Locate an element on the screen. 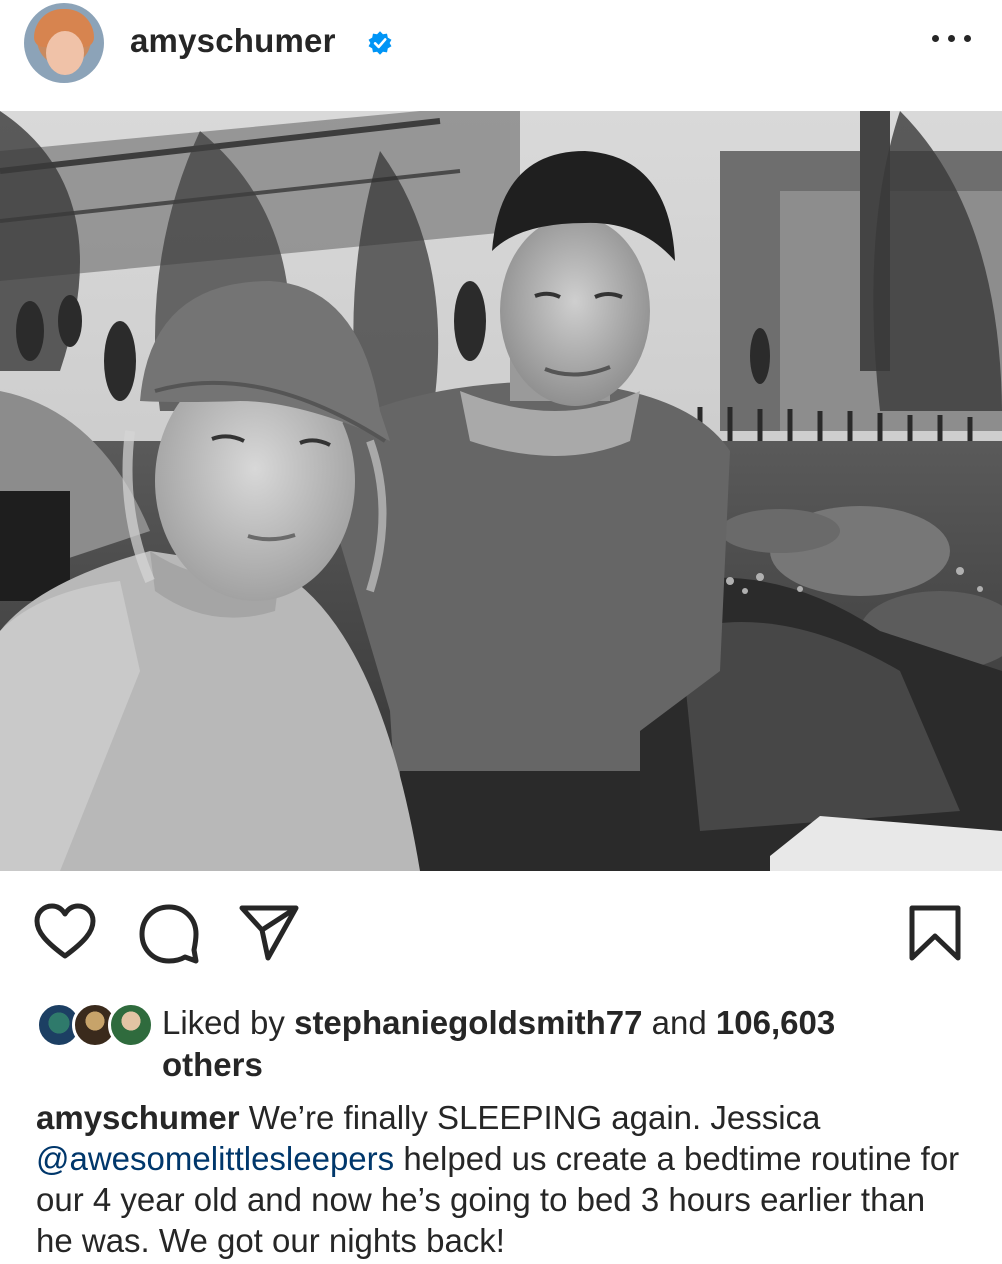 The width and height of the screenshot is (1002, 1264). heart-icon is located at coordinates (65, 933).